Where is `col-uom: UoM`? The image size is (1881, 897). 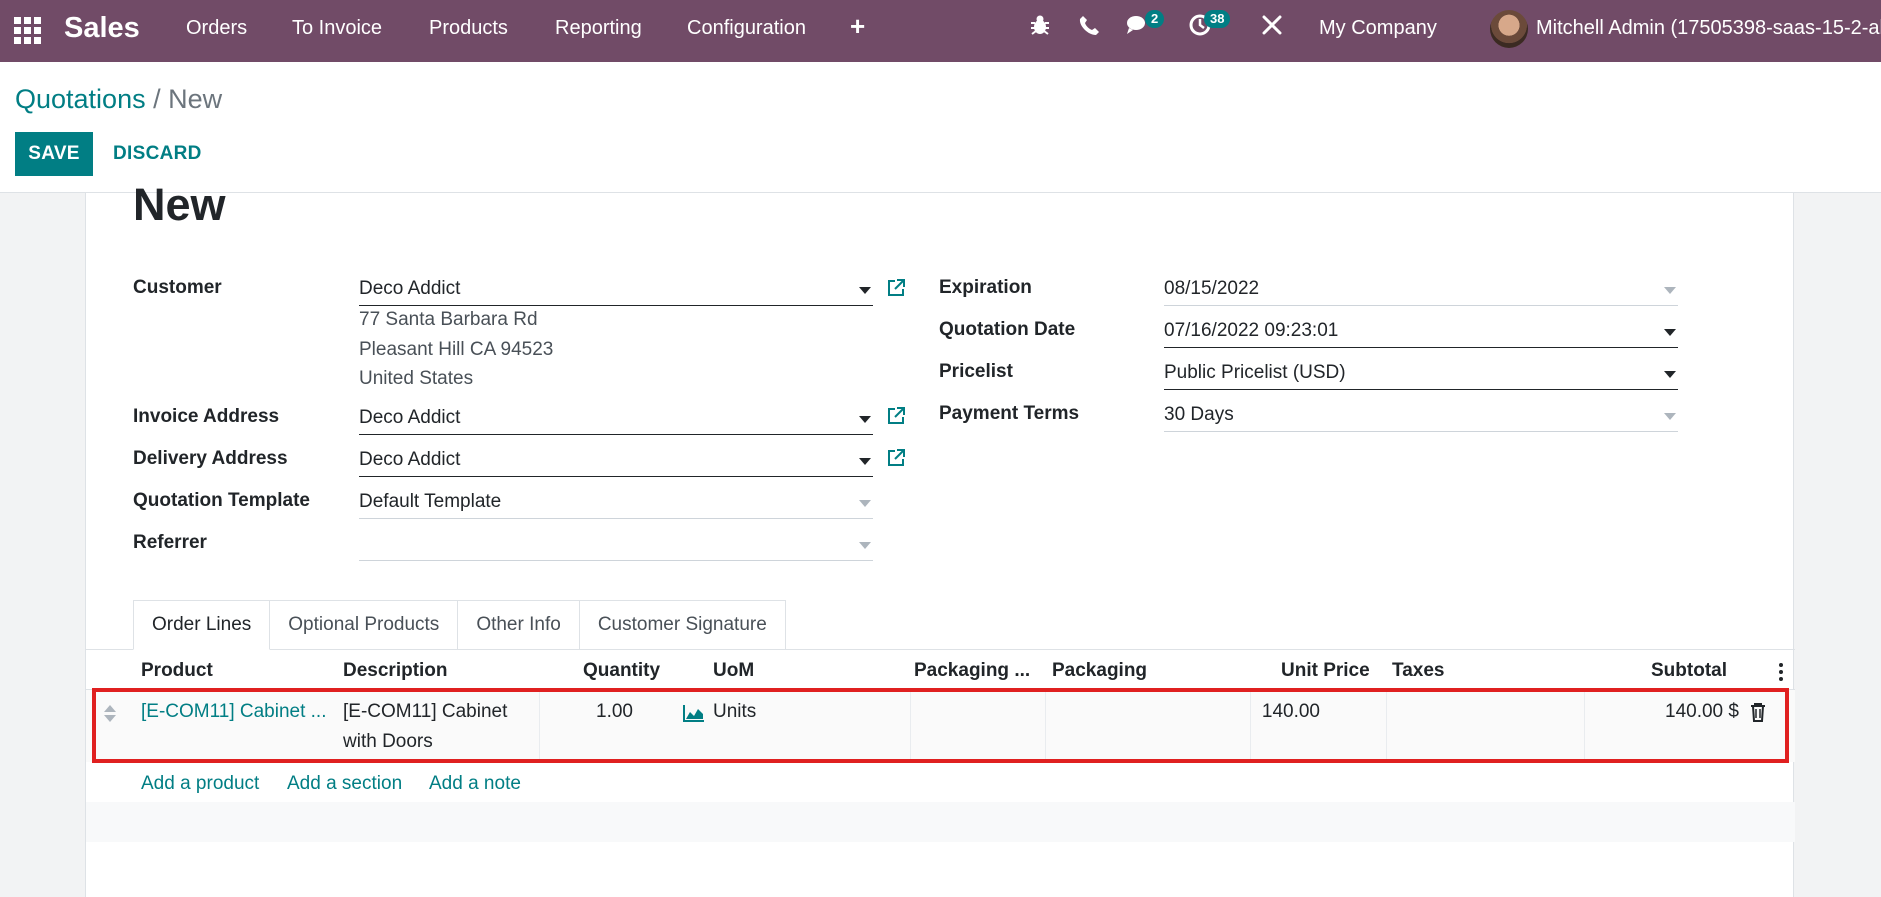 col-uom: UoM is located at coordinates (733, 671).